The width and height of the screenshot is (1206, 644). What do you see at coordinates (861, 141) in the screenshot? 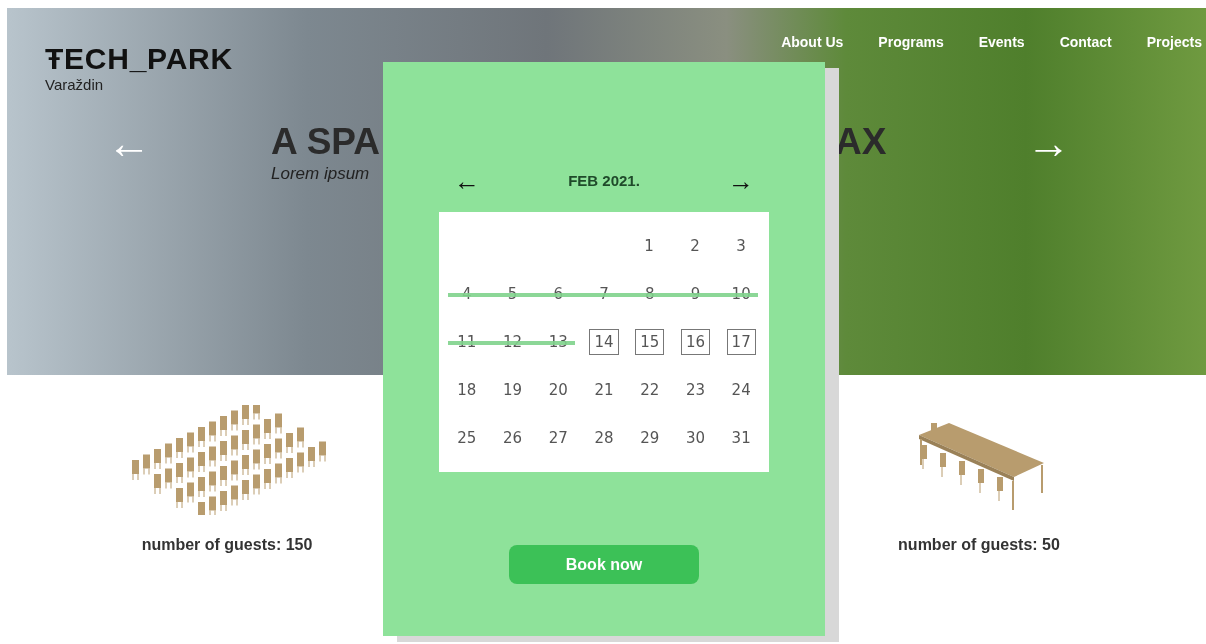
I see `hero-heading: AX` at bounding box center [861, 141].